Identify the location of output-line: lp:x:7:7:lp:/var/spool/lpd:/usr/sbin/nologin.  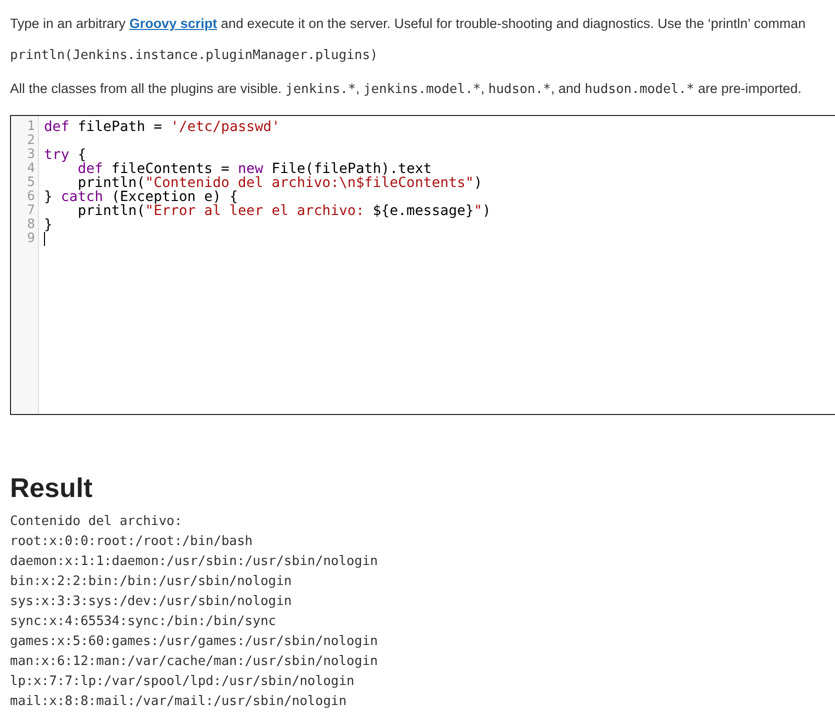
(183, 682).